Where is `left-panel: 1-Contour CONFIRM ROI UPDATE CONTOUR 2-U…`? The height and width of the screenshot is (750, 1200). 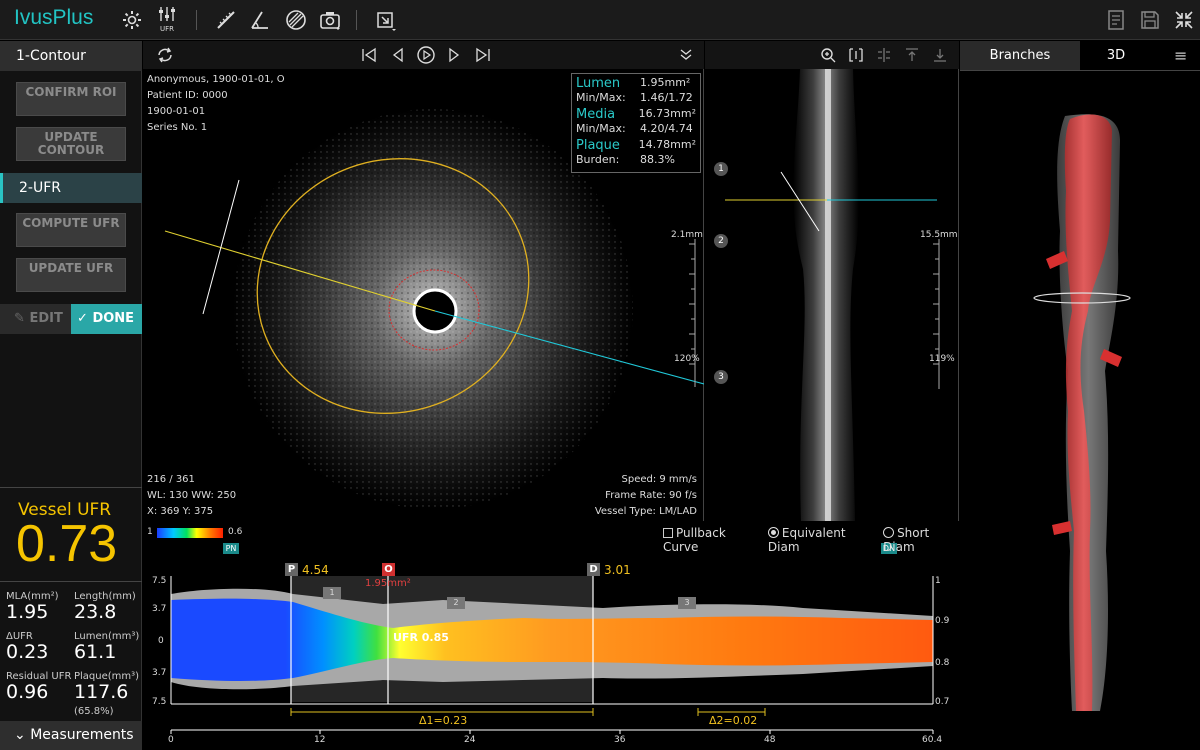
left-panel: 1-Contour CONFIRM ROI UPDATE CONTOUR 2-U… is located at coordinates (71, 395).